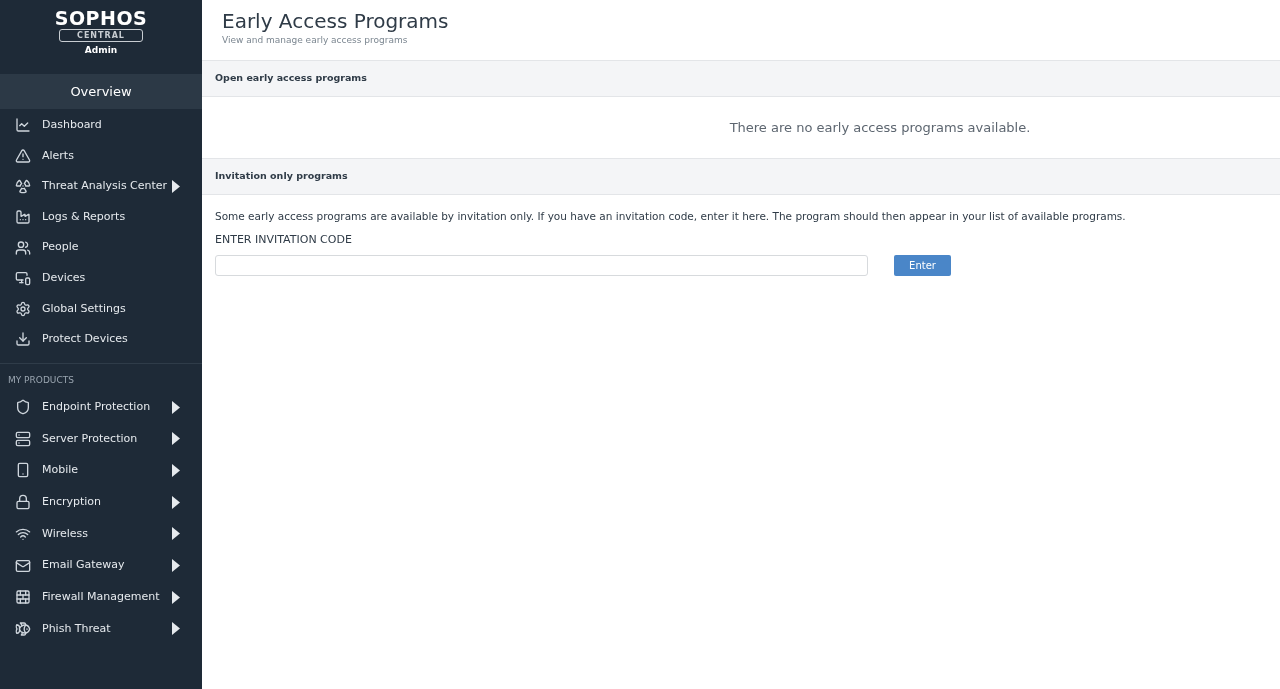 This screenshot has width=1280, height=689. Describe the element at coordinates (101, 186) in the screenshot. I see `nav-item: Threat Analysis Center` at that location.